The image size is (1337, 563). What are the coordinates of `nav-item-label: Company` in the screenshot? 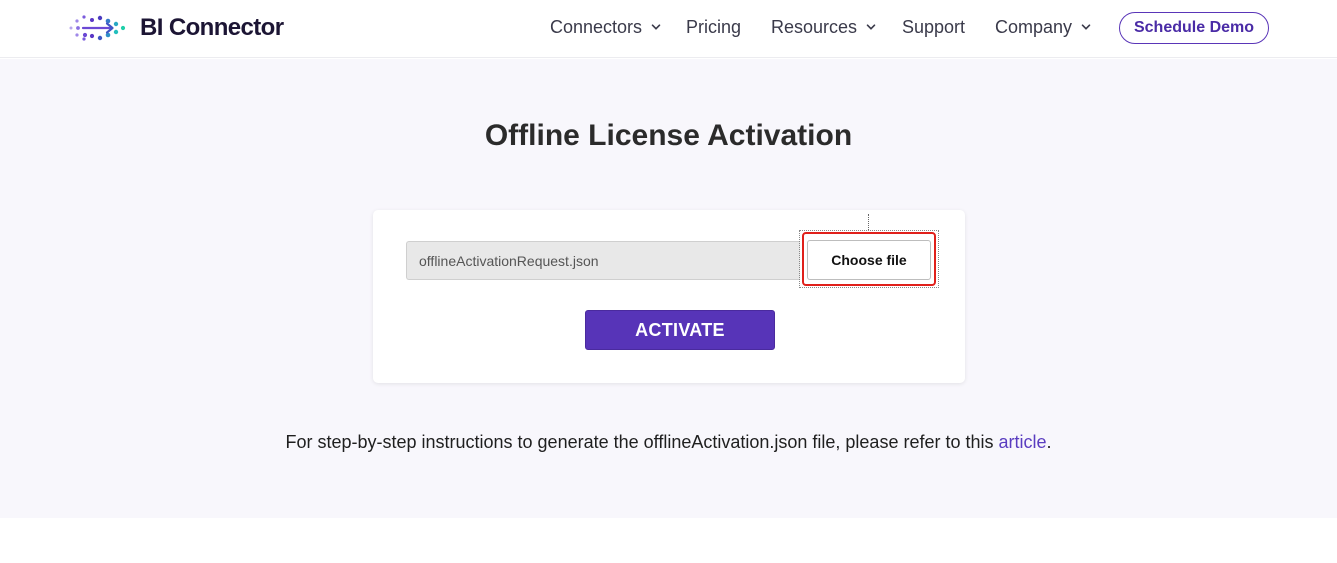 It's located at (1034, 26).